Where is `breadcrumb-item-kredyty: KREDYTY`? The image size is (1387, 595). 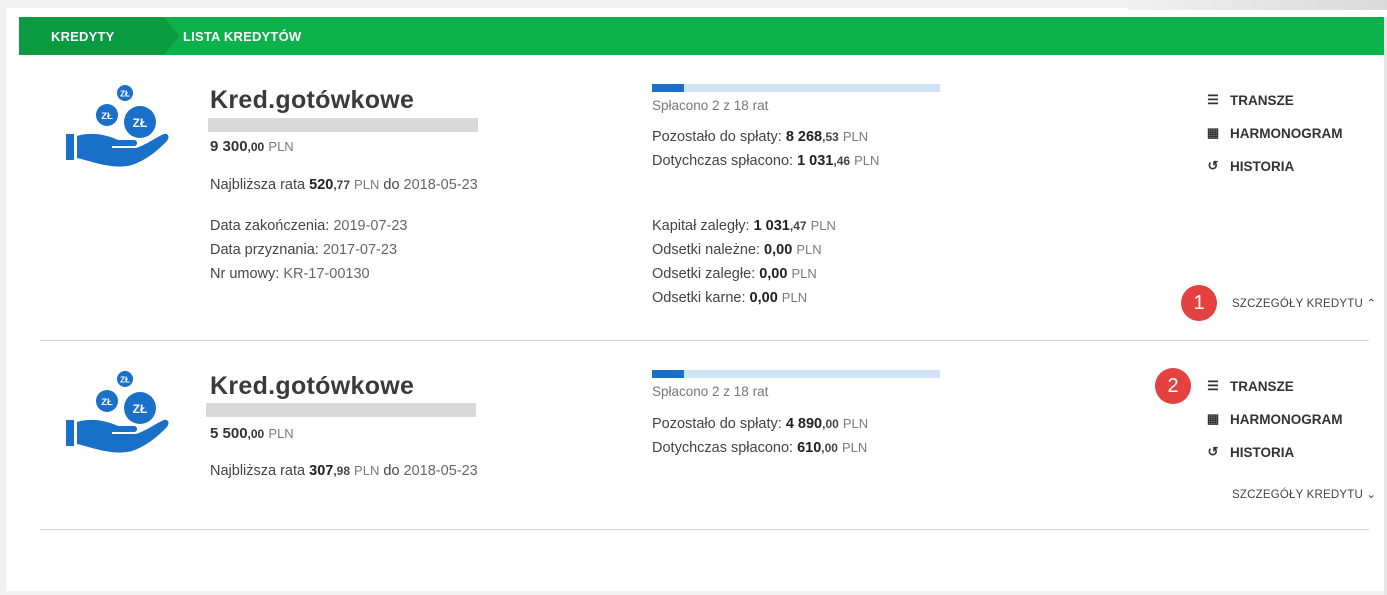
breadcrumb-item-kredyty: KREDYTY is located at coordinates (91, 36).